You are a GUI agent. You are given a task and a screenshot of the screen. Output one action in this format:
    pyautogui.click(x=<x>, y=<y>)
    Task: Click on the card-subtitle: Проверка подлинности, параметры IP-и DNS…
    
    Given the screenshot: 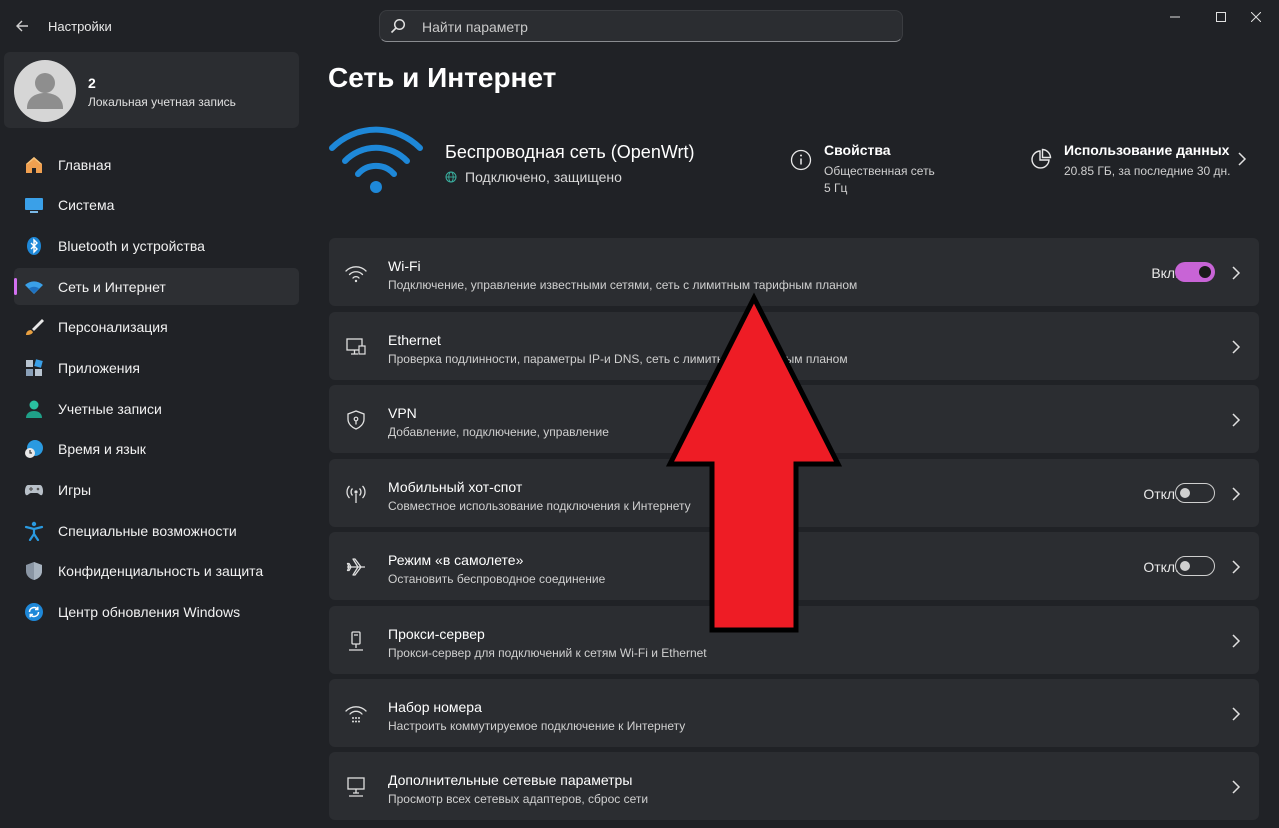 What is the action you would take?
    pyautogui.click(x=618, y=359)
    